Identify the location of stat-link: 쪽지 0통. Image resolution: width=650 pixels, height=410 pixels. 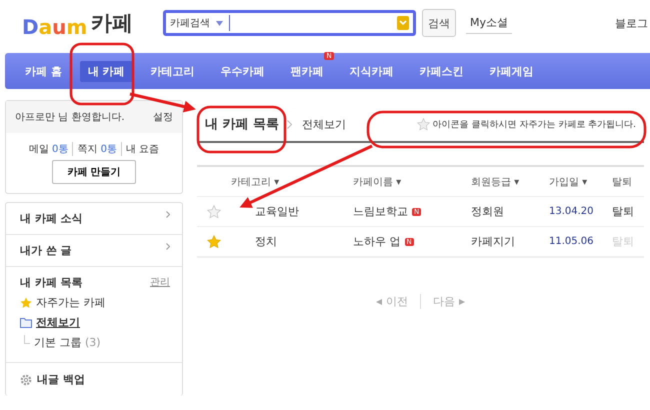
(99, 149).